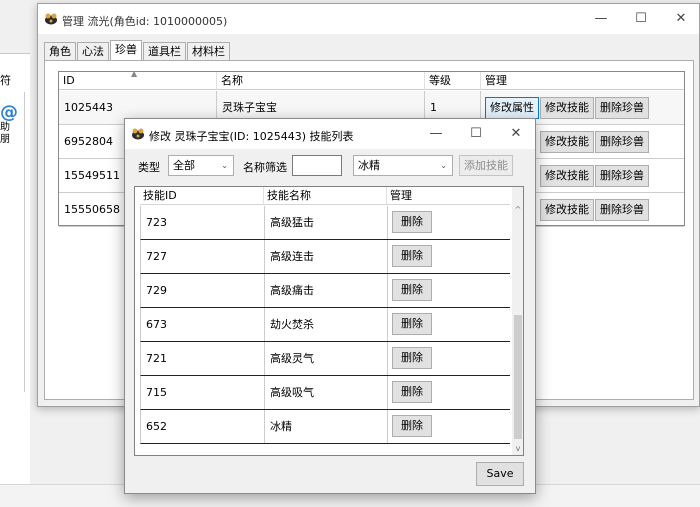  I want to click on column-header-level: 等级, so click(453, 81).